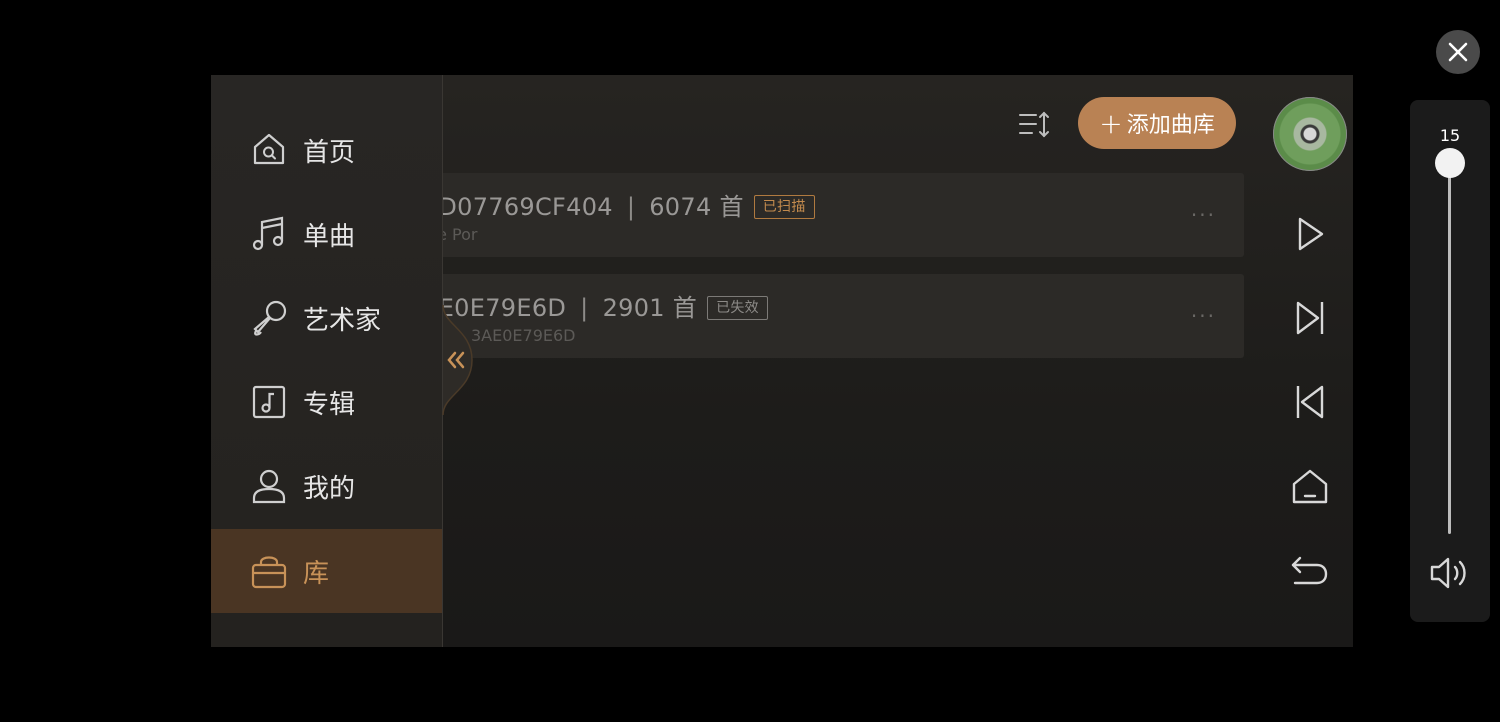  Describe the element at coordinates (1111, 123) in the screenshot. I see `plus-icon: +` at that location.